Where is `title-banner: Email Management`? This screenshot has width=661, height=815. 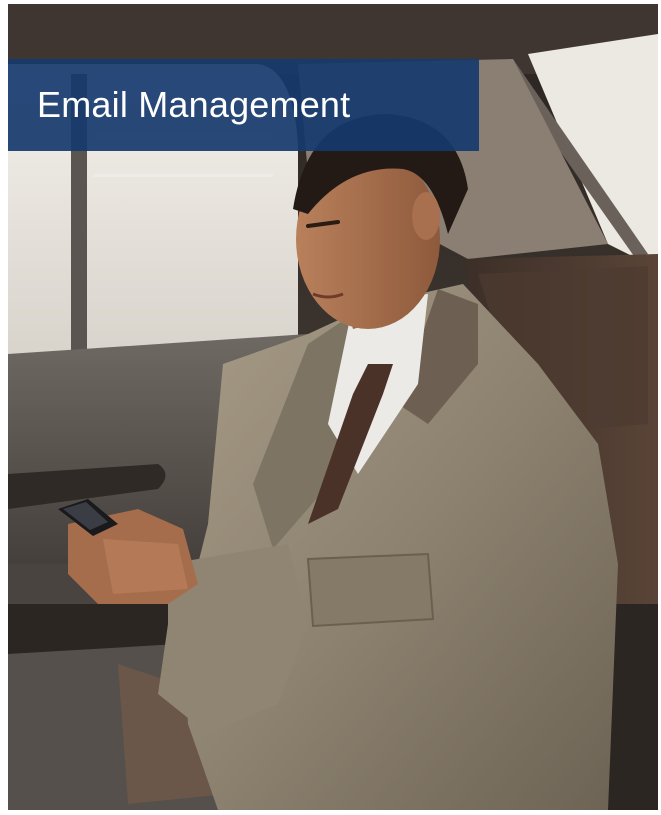
title-banner: Email Management is located at coordinates (243, 105).